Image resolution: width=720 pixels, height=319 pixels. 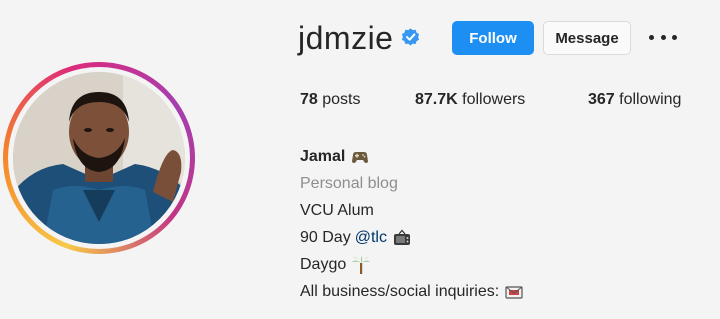 I want to click on bio-text-vcu: VCU Alum, so click(x=337, y=210).